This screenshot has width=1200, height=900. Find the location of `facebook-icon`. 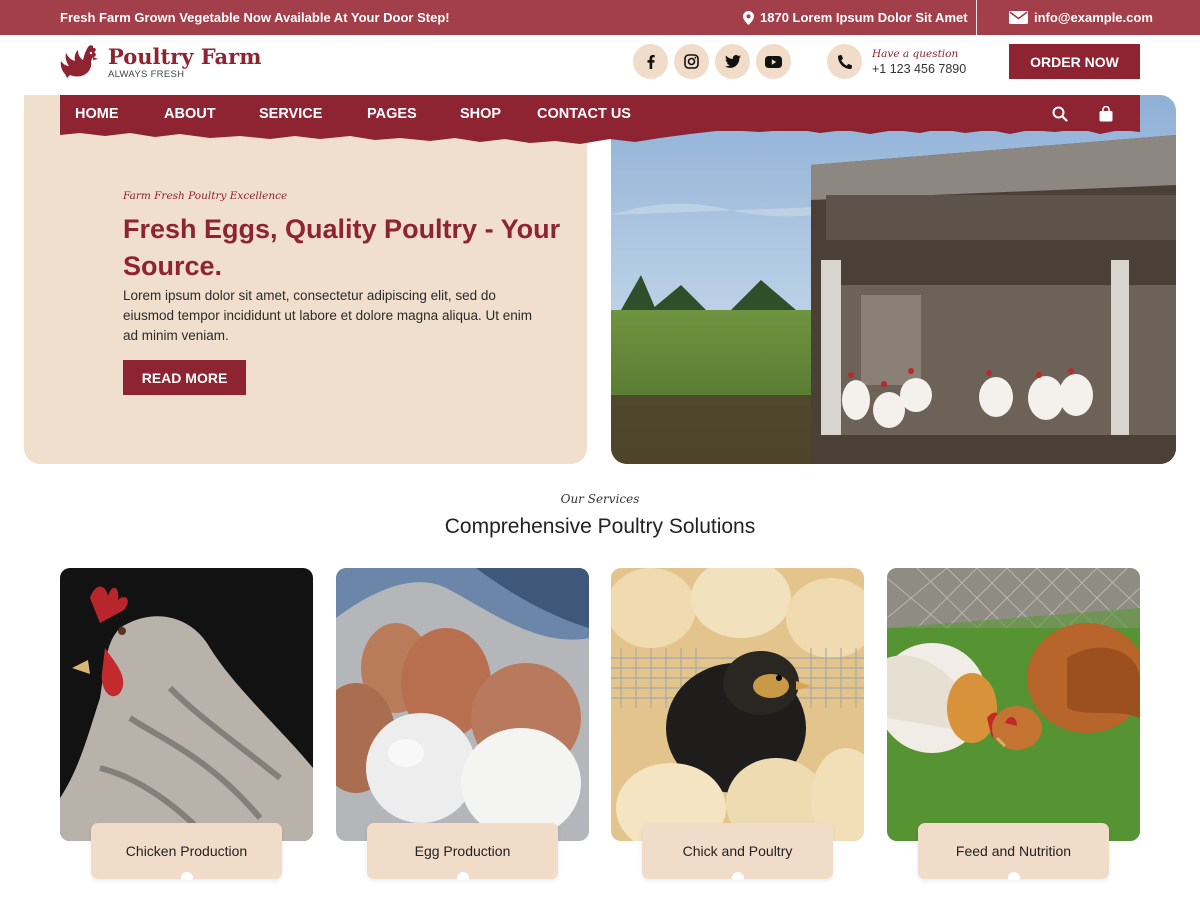

facebook-icon is located at coordinates (651, 61).